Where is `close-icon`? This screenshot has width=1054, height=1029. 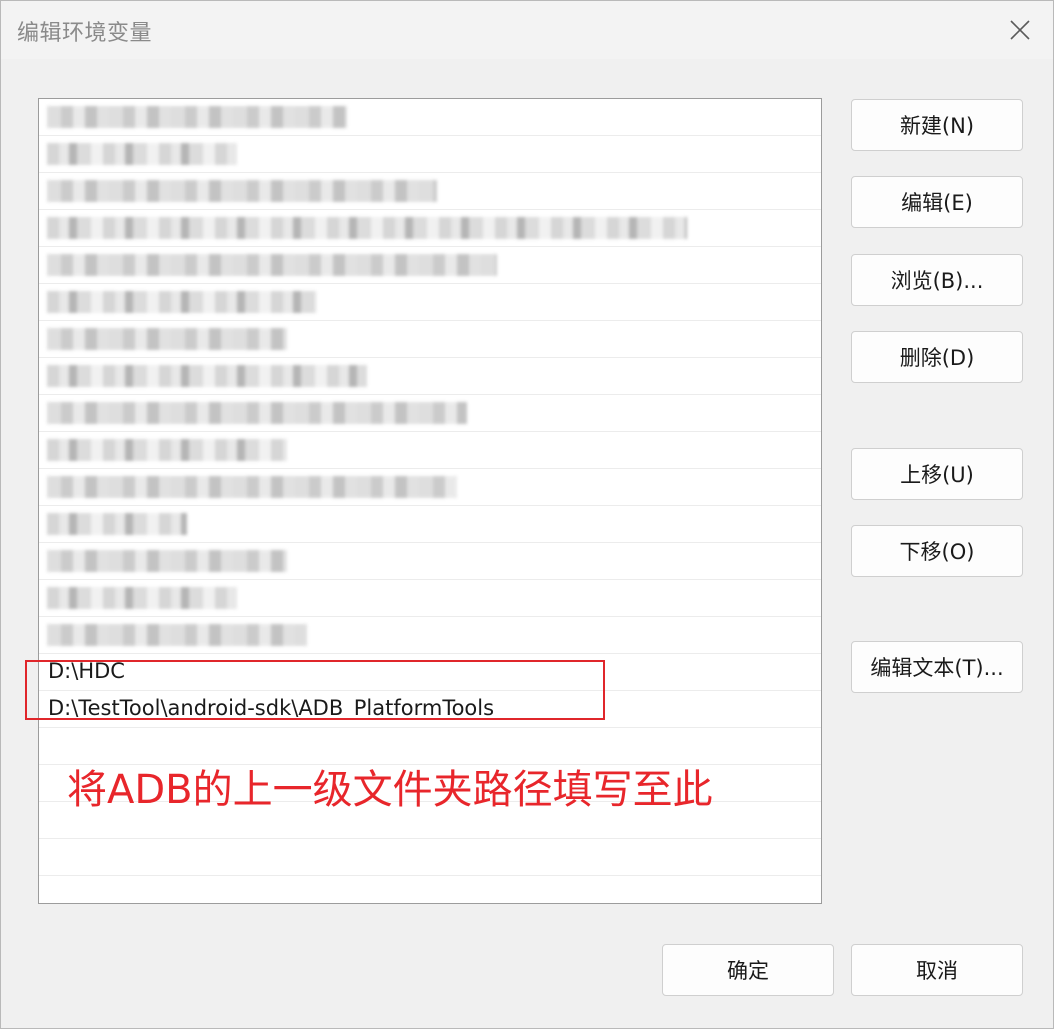
close-icon is located at coordinates (1020, 30).